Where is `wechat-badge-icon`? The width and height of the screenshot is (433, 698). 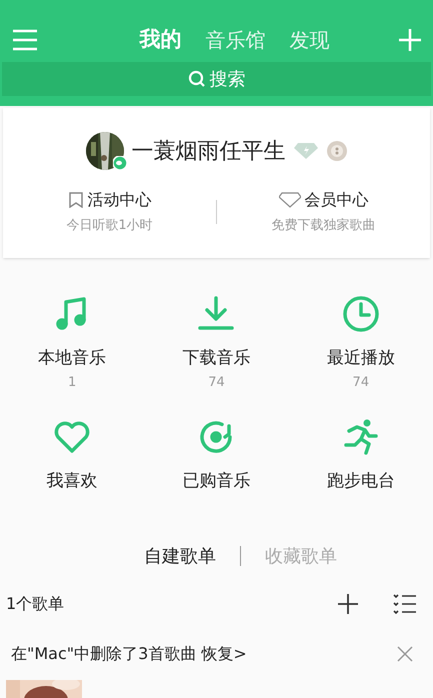
wechat-badge-icon is located at coordinates (119, 163).